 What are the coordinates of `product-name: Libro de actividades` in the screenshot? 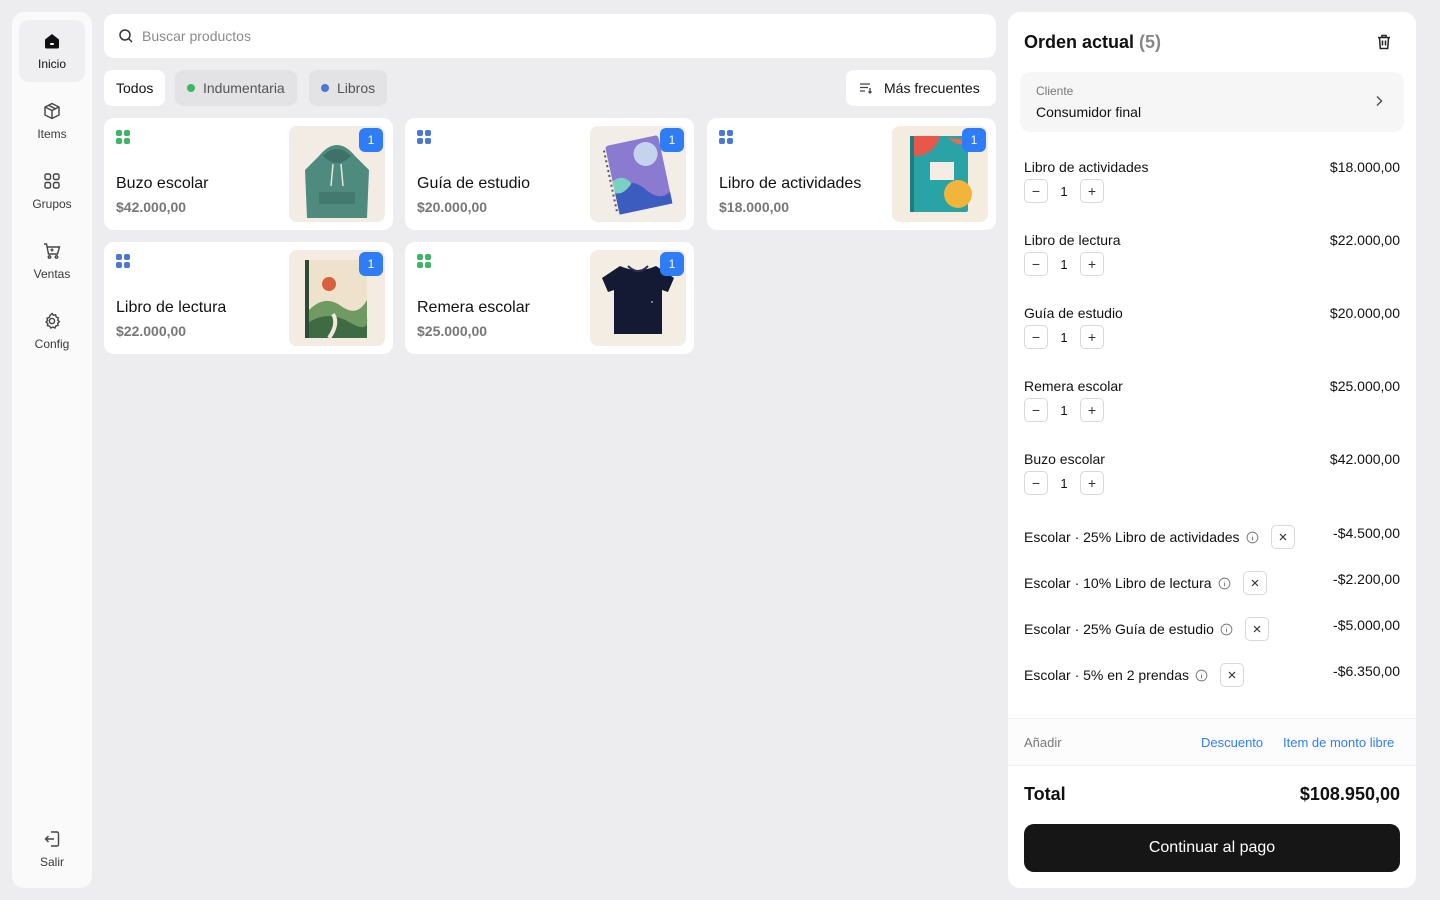 It's located at (790, 183).